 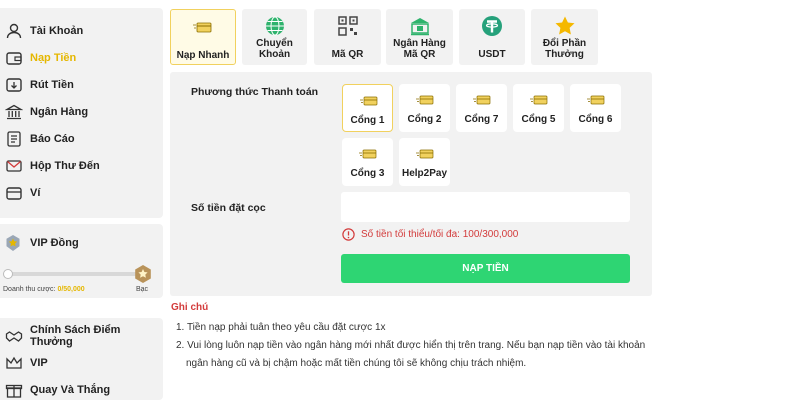 What do you see at coordinates (367, 162) in the screenshot?
I see `gate-option: Cổng 3` at bounding box center [367, 162].